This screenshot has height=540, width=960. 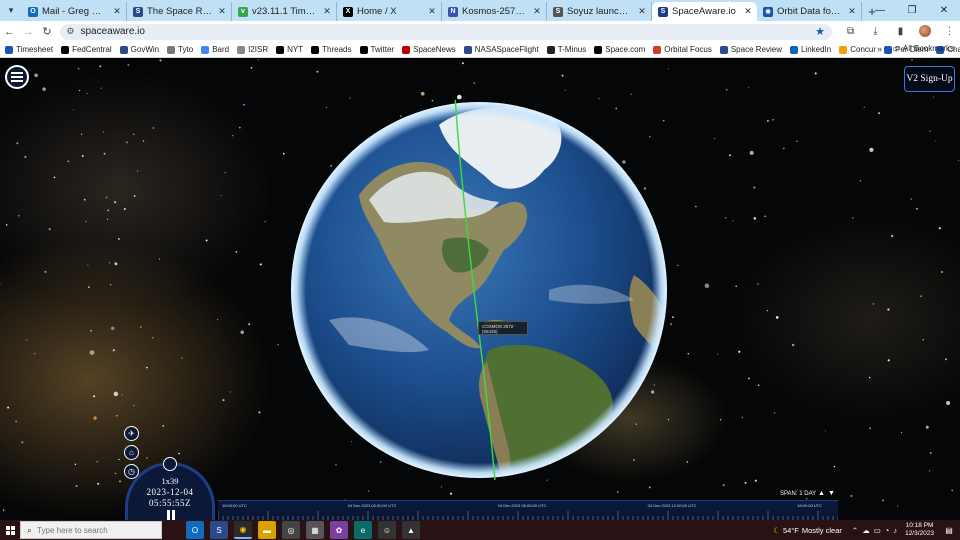 What do you see at coordinates (949, 31) in the screenshot?
I see `browser-menu-kebab-icon: ⋮` at bounding box center [949, 31].